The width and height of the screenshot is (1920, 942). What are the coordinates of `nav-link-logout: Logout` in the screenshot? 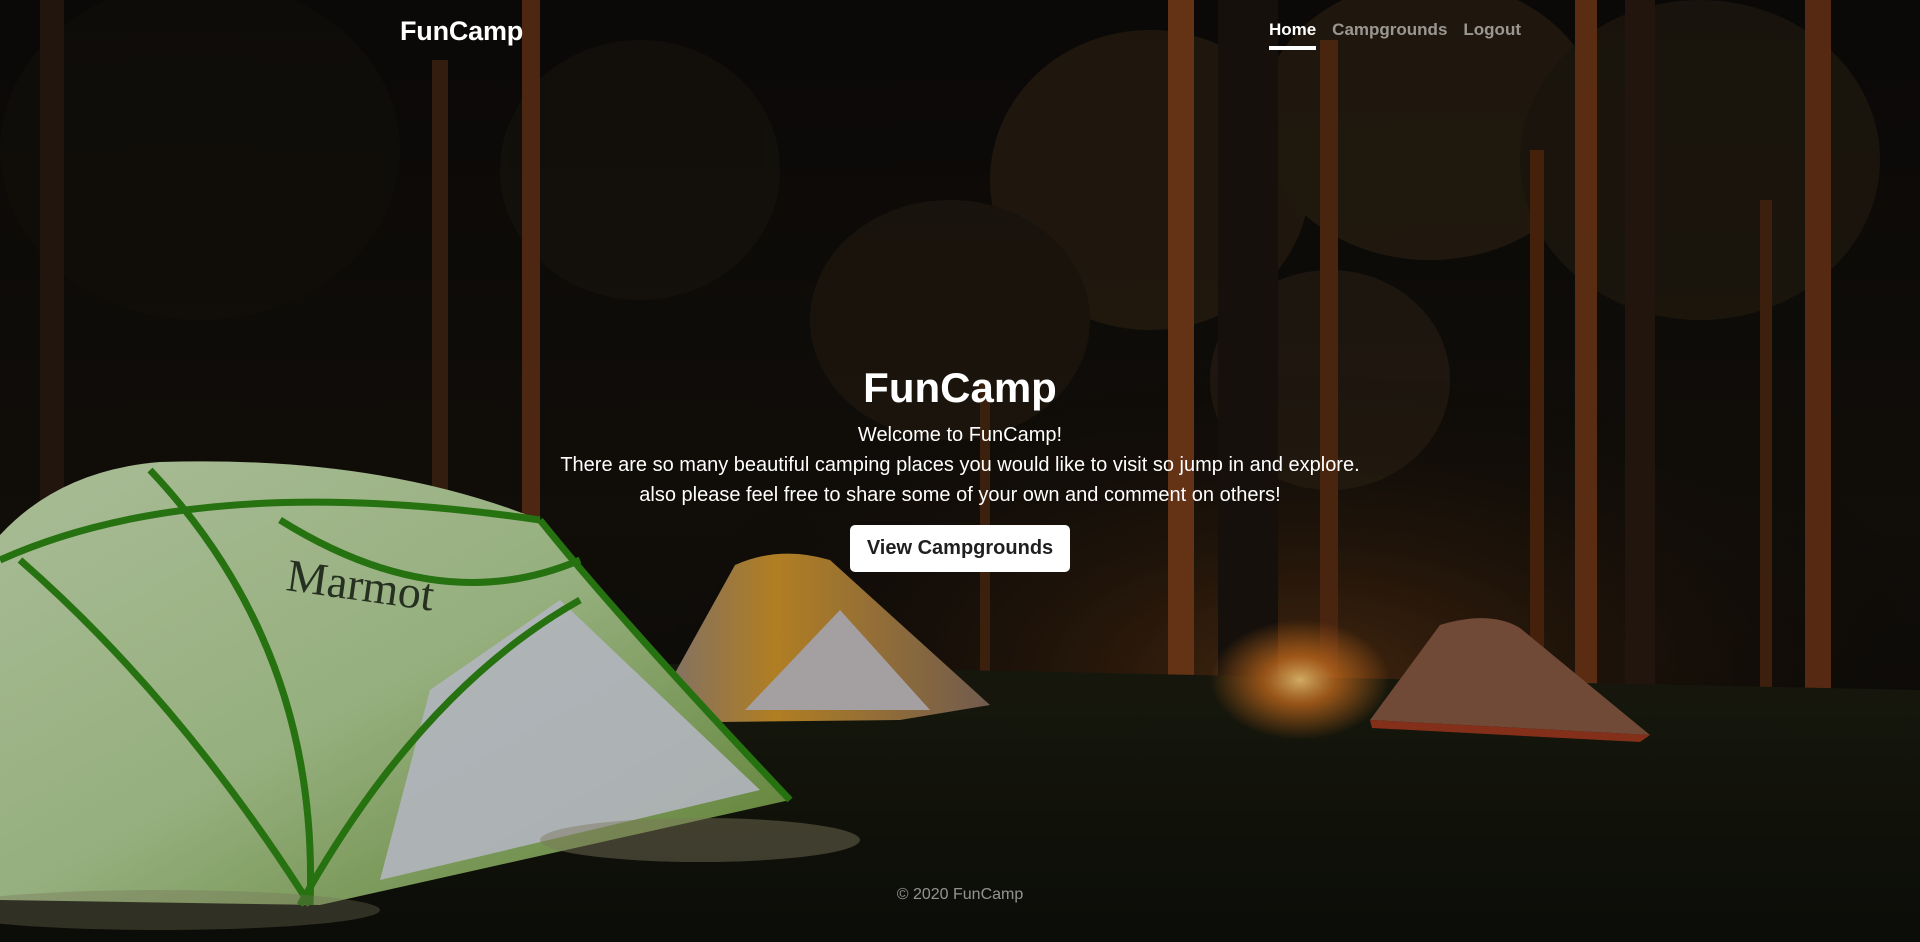 It's located at (1492, 35).